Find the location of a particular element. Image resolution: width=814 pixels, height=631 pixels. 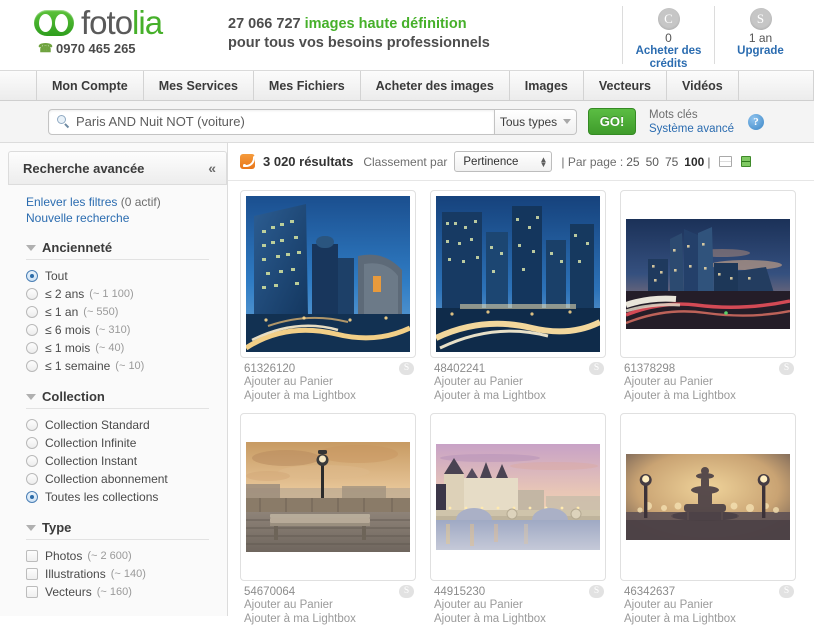

nav-item-mes-services: Mes Services is located at coordinates (199, 85).